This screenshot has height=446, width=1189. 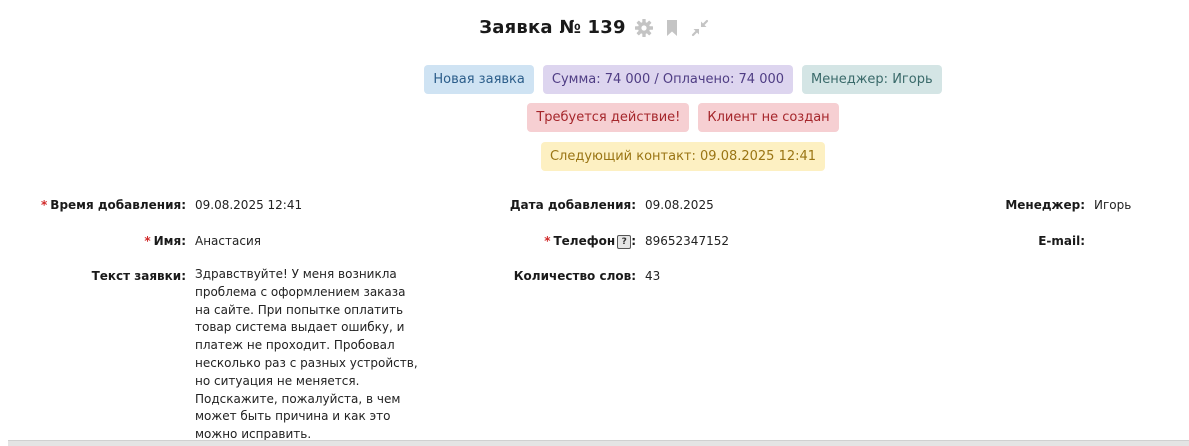 I want to click on status-badge: Новая заявка, so click(x=479, y=79).